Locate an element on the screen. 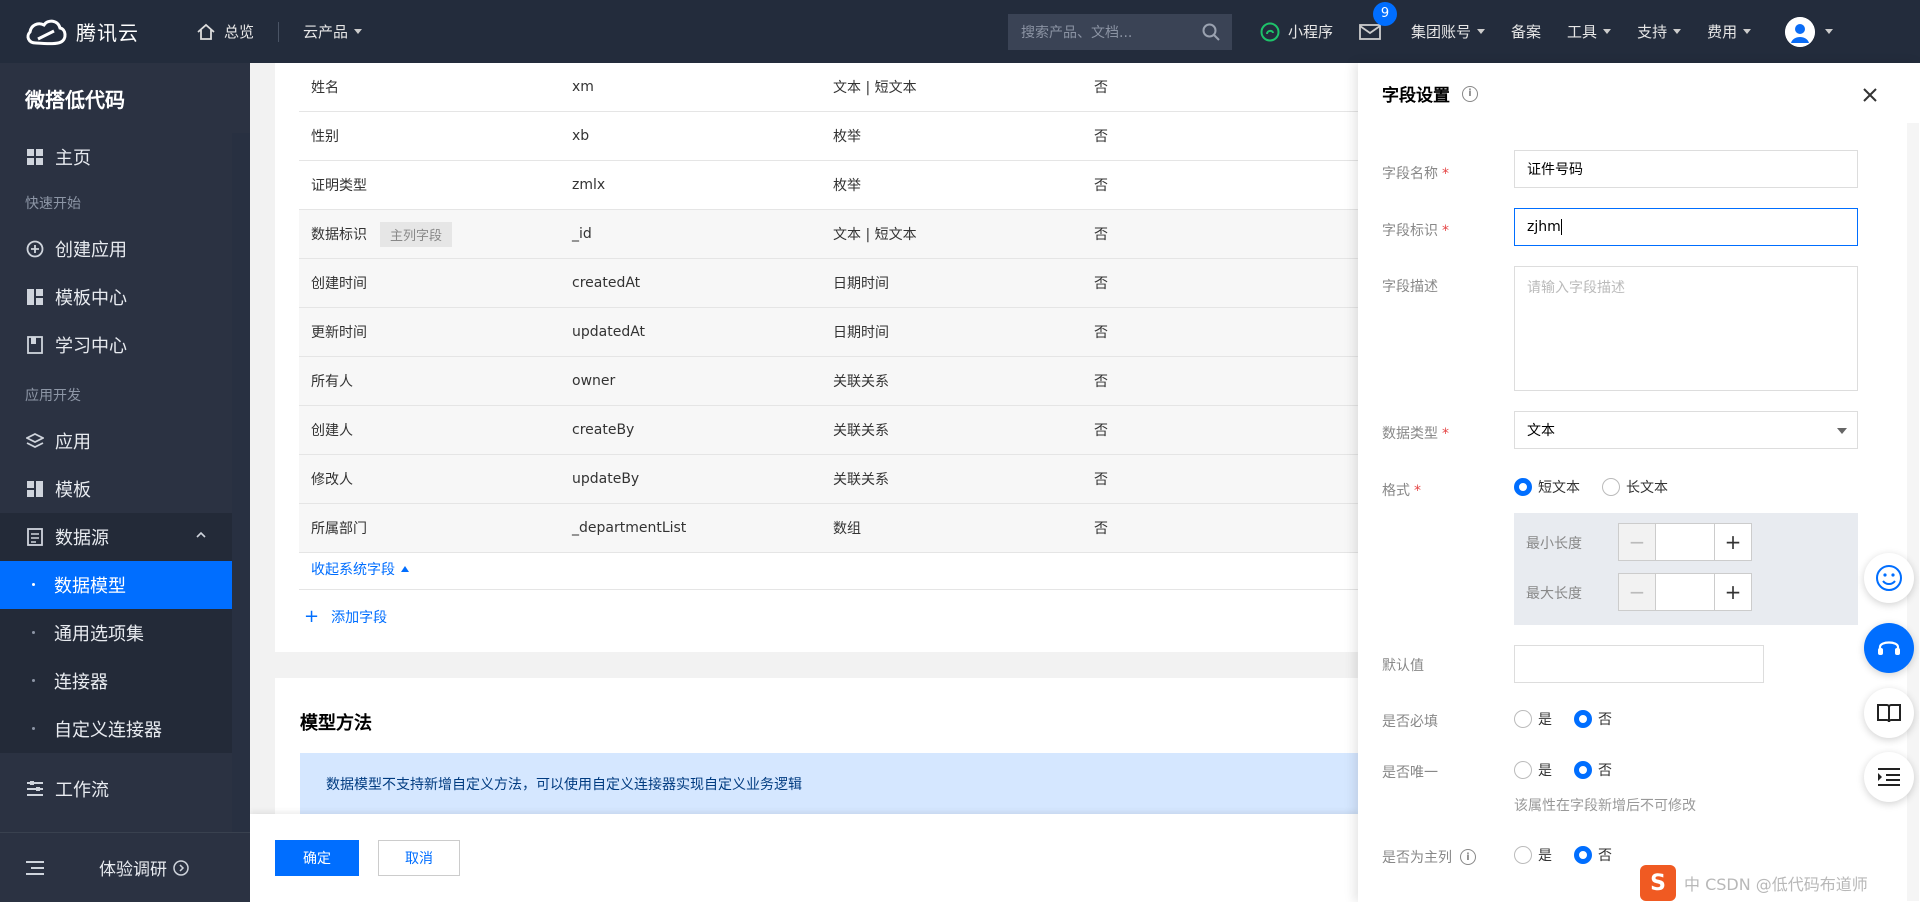  format-label: 格式 * is located at coordinates (1401, 490).